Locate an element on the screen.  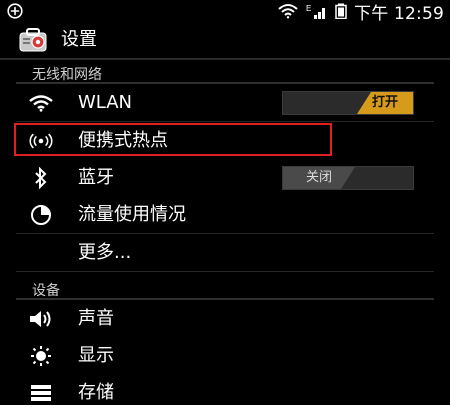
brightness-icon is located at coordinates (41, 356).